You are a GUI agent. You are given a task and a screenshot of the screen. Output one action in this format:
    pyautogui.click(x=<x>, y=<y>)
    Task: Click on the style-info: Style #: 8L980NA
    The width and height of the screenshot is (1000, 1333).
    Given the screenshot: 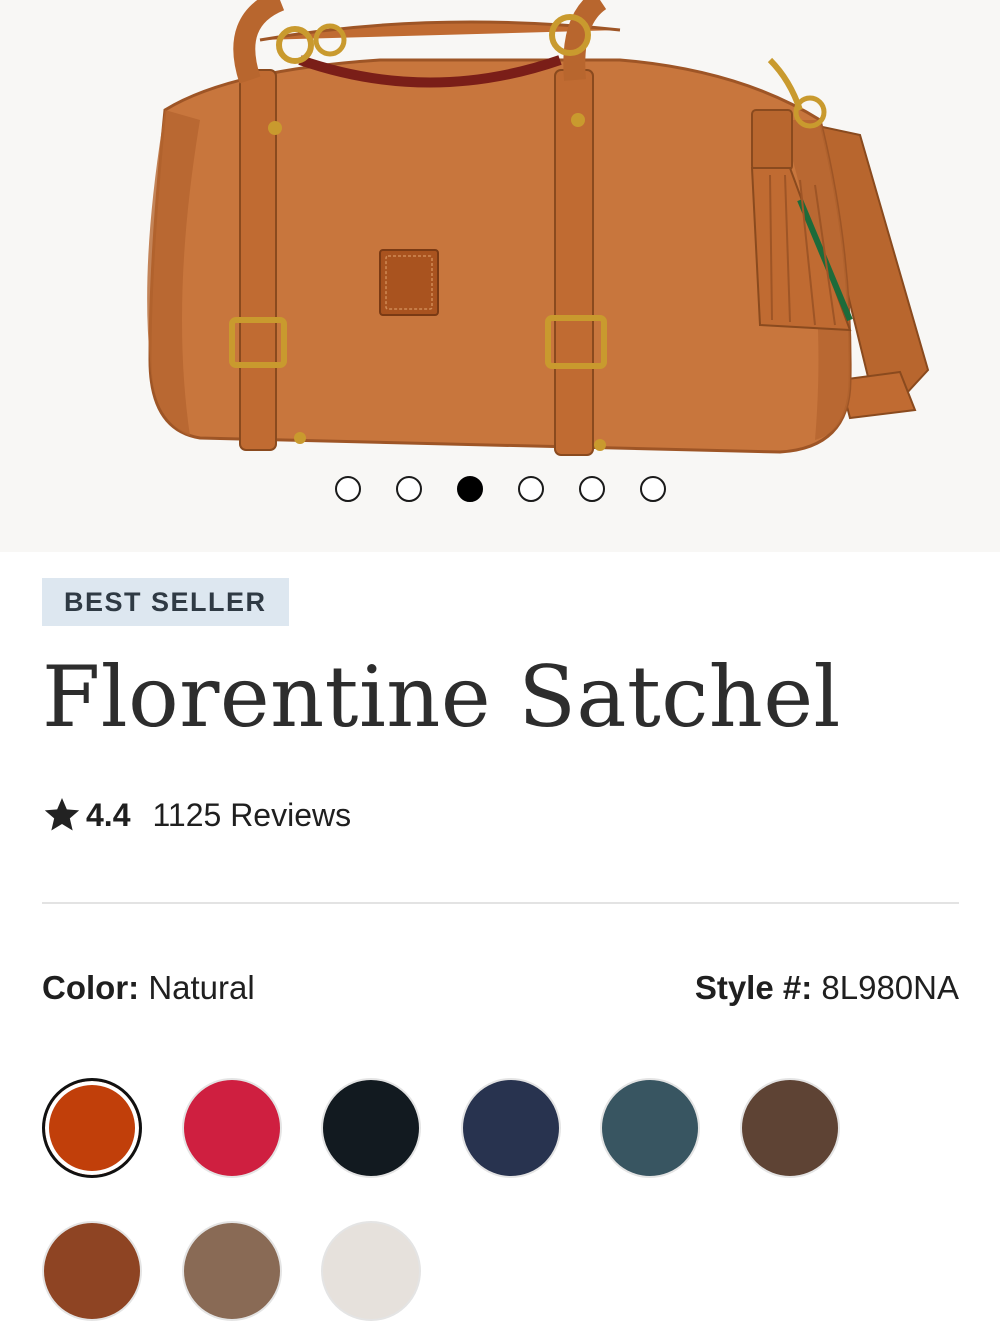 What is the action you would take?
    pyautogui.click(x=827, y=988)
    